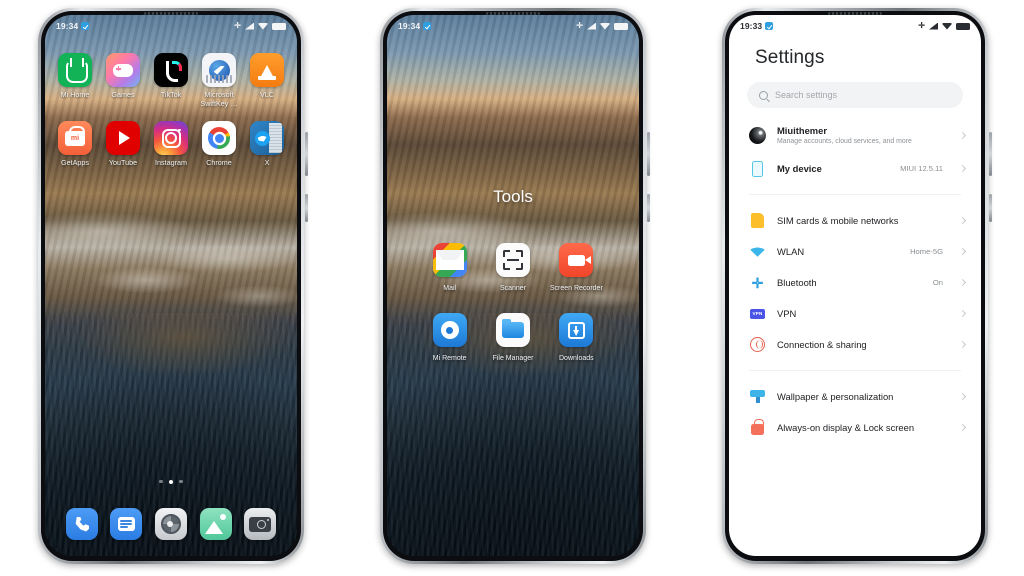  Describe the element at coordinates (219, 162) in the screenshot. I see `app-label: Chrome` at that location.